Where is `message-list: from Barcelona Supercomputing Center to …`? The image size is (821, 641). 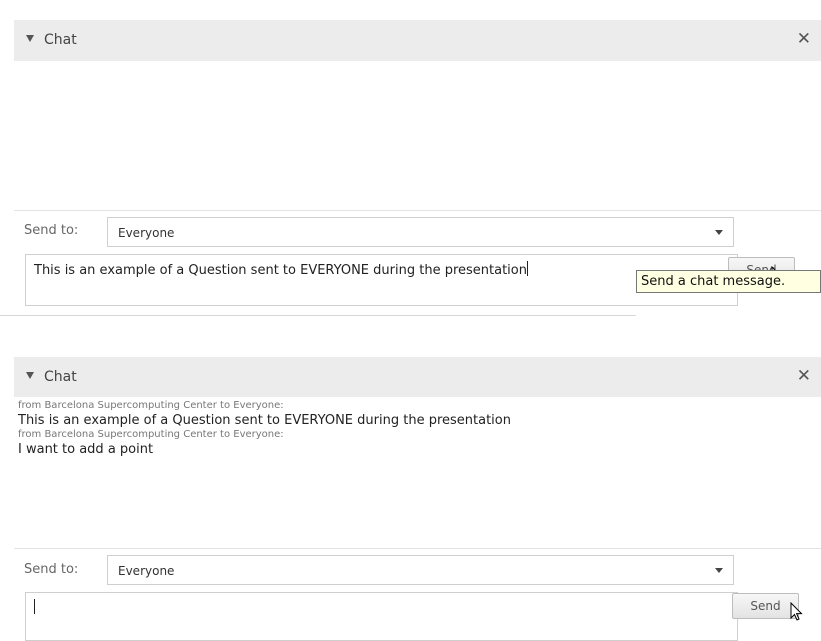
message-list: from Barcelona Supercomputing Center to … is located at coordinates (413, 429).